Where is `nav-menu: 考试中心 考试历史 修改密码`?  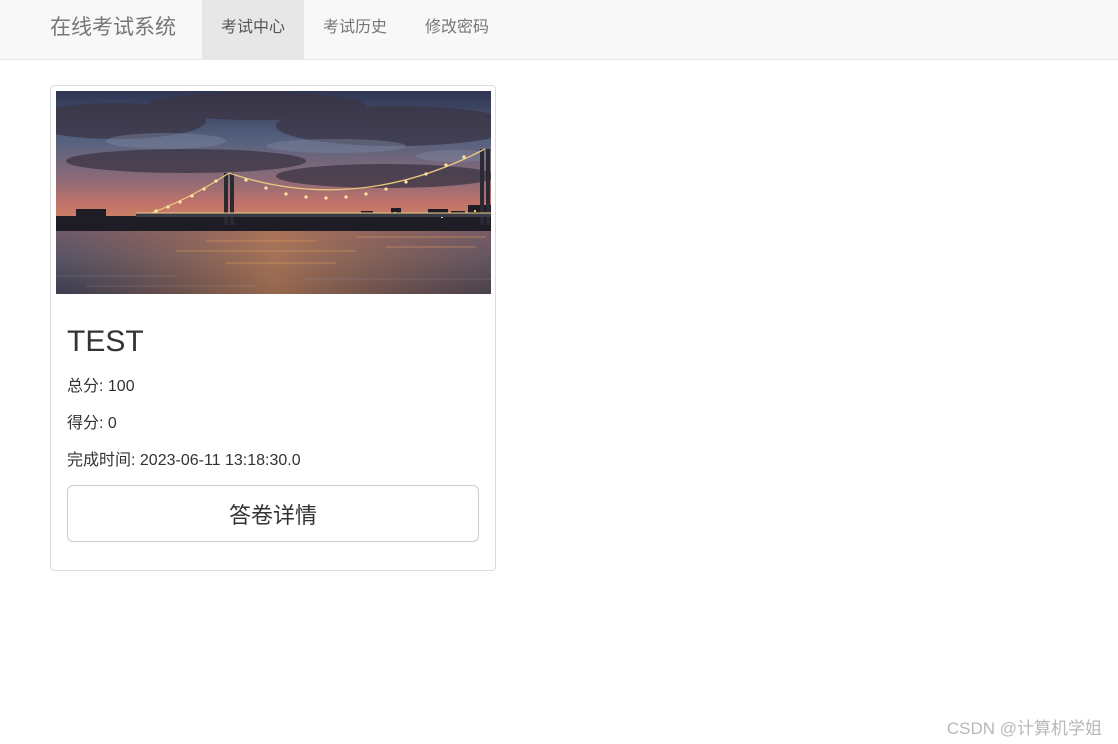
nav-menu: 考试中心 考试历史 修改密码 is located at coordinates (355, 29).